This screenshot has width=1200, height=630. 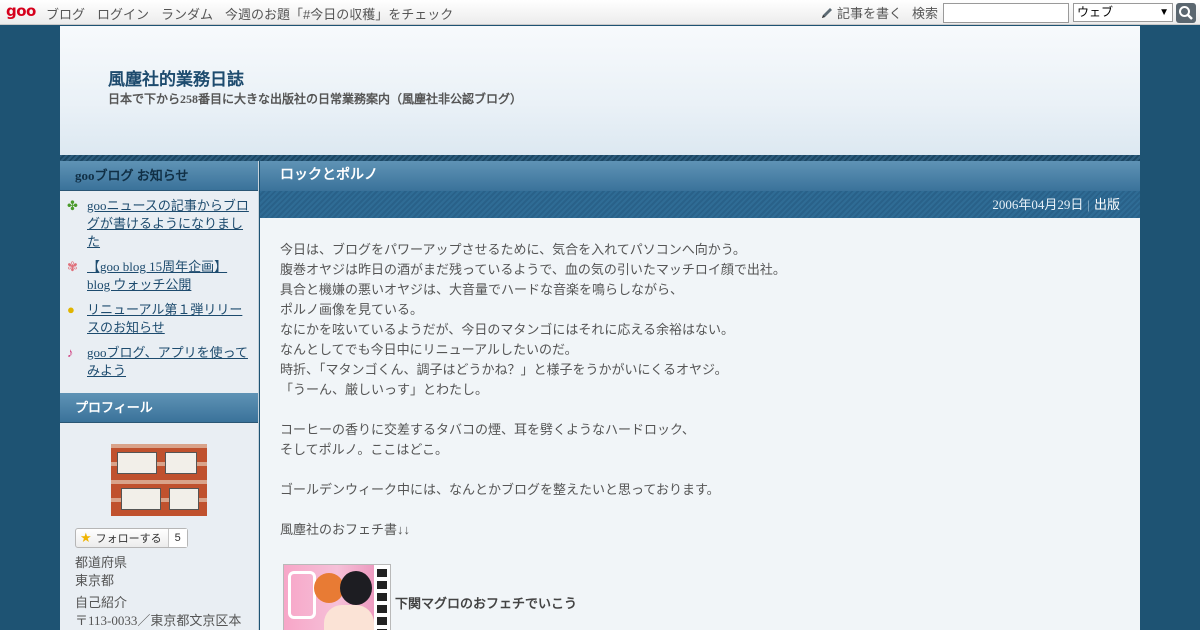 What do you see at coordinates (159, 176) in the screenshot?
I see `notice-heading: gooブログ お知らせ` at bounding box center [159, 176].